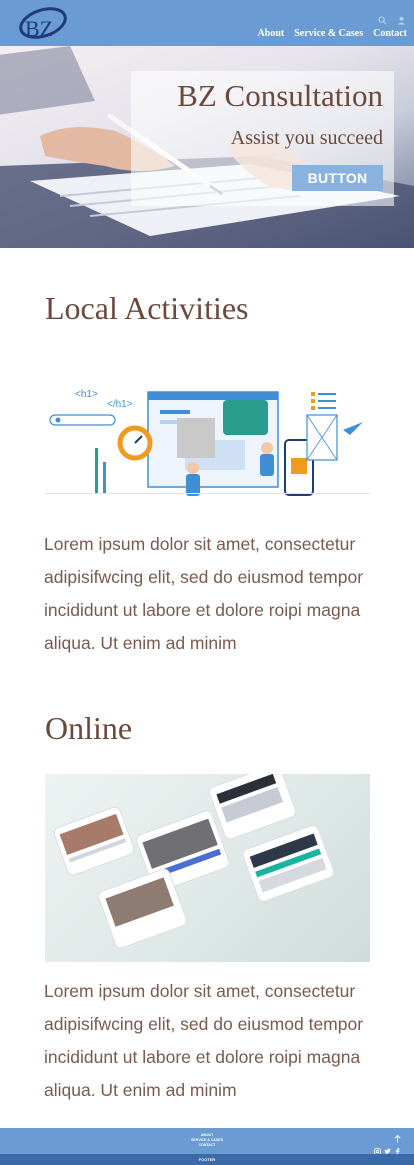 The width and height of the screenshot is (414, 1165). Describe the element at coordinates (207, 442) in the screenshot. I see `local-activities-illustration: <h1> </h1>` at that location.